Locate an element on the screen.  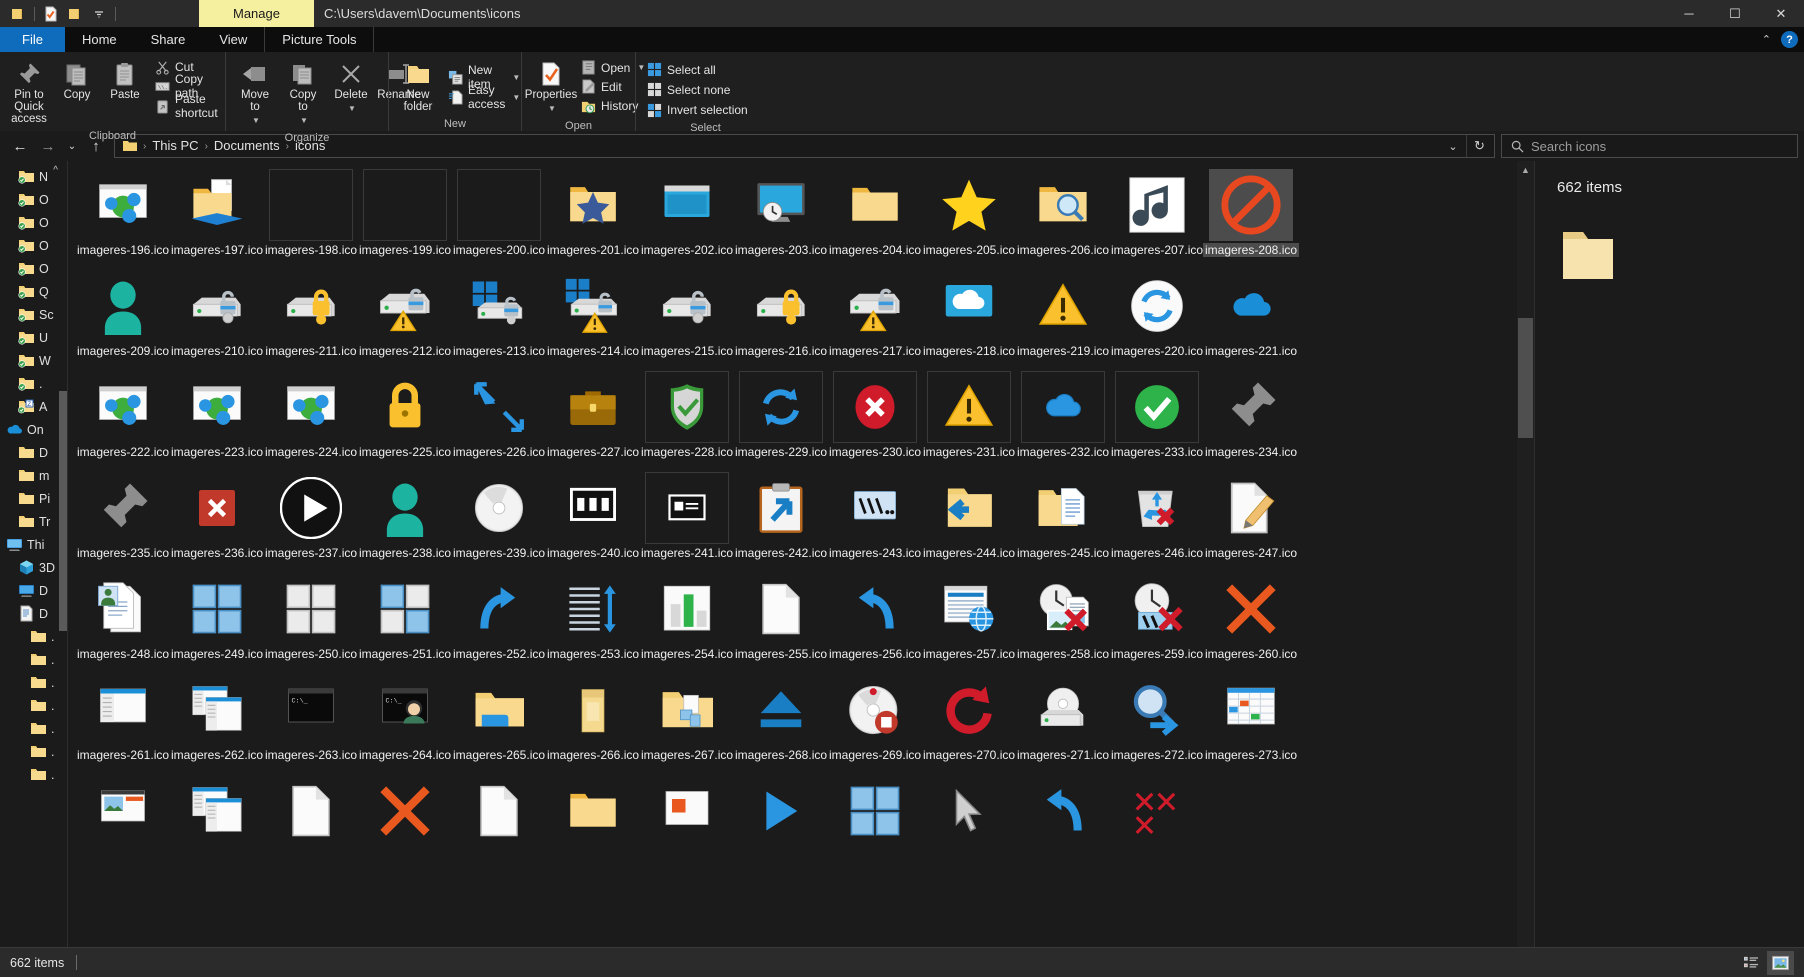
qat-folder-icon is located at coordinates (18, 14).